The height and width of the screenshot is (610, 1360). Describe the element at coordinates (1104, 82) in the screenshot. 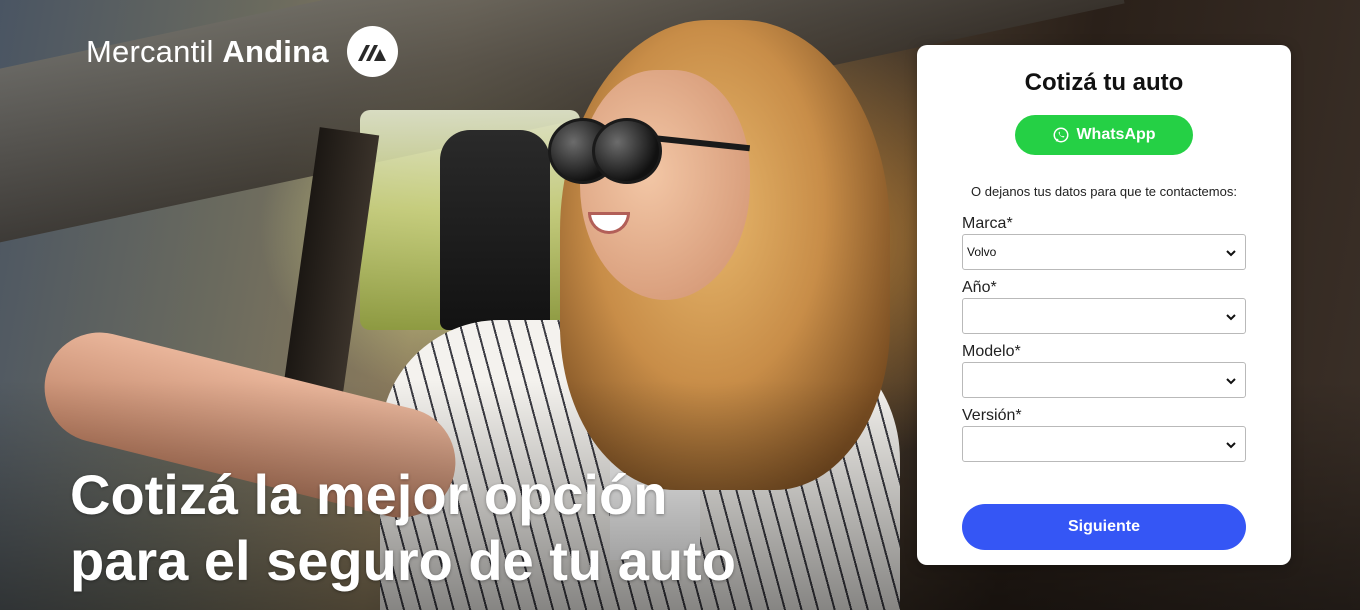

I see `form-title: Cotizá tu auto` at that location.